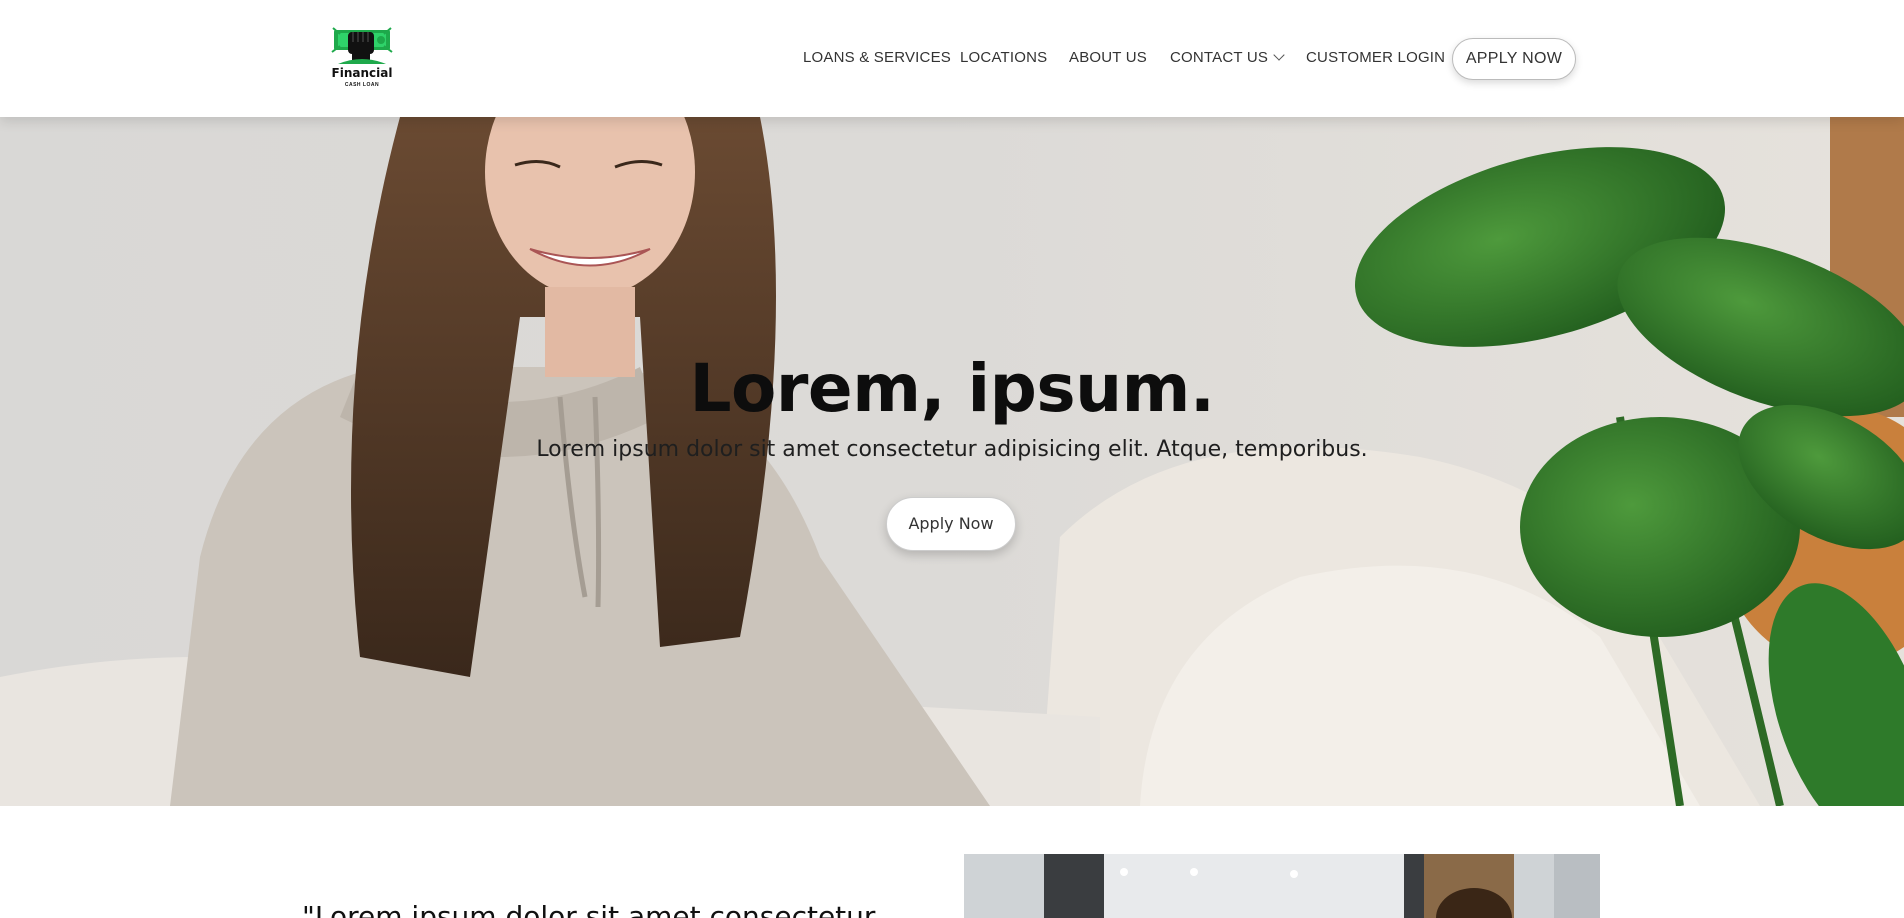  What do you see at coordinates (1108, 59) in the screenshot?
I see `nav-about-us: ABOUT US` at bounding box center [1108, 59].